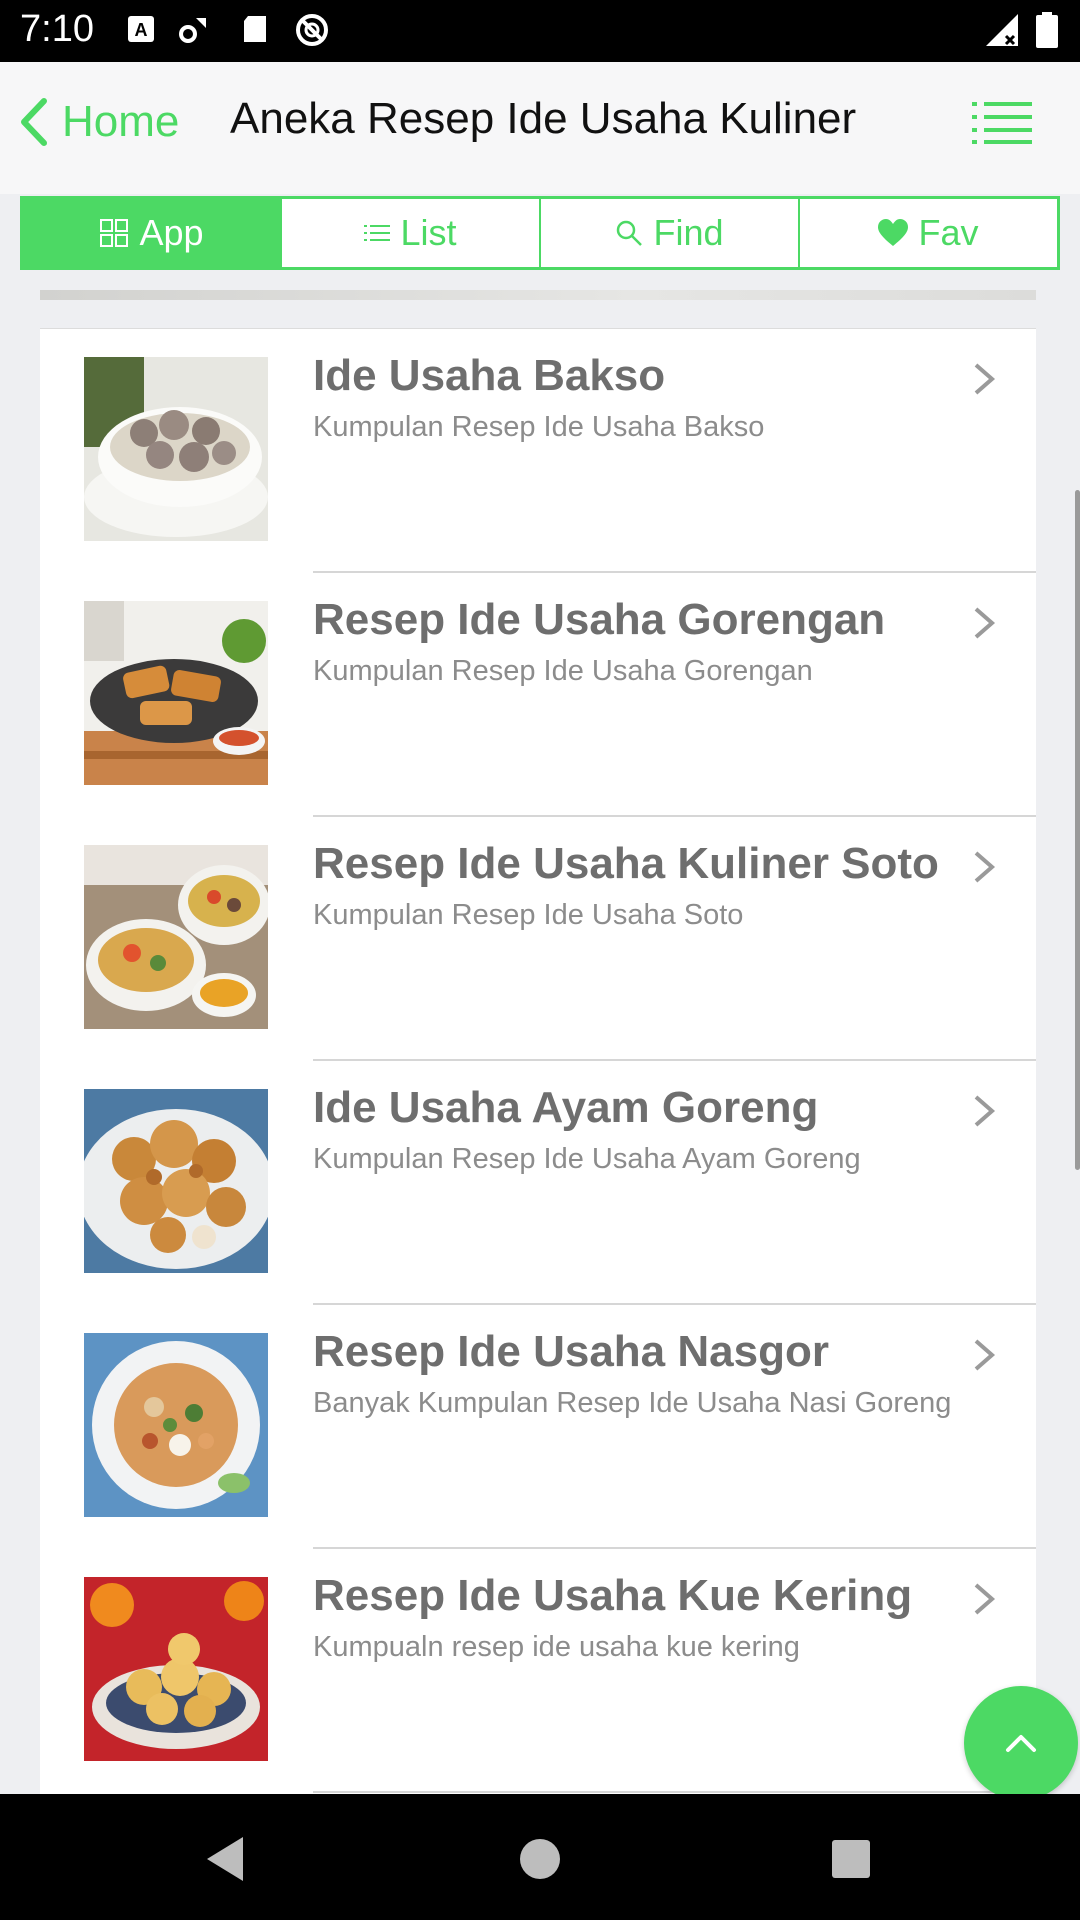  I want to click on scrollbar, so click(1077, 830).